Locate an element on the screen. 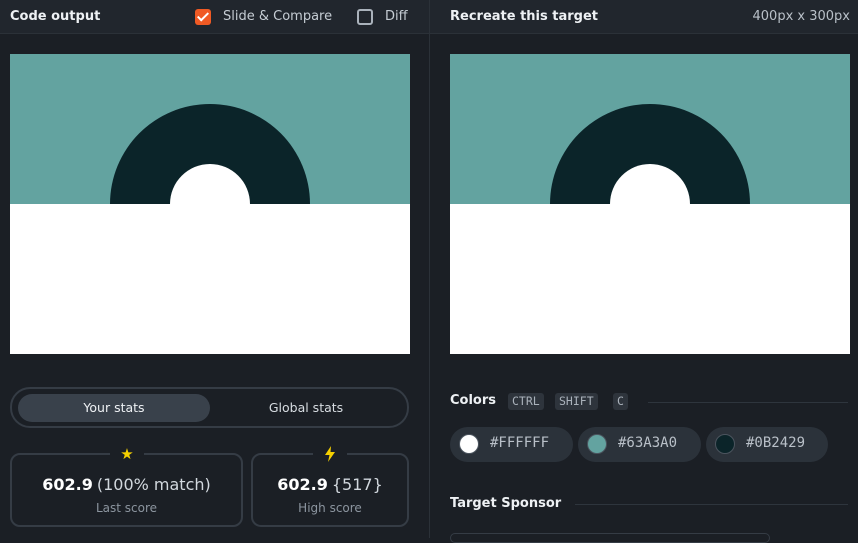 This screenshot has width=858, height=543. color-swatch-white: #FFFFFF is located at coordinates (511, 444).